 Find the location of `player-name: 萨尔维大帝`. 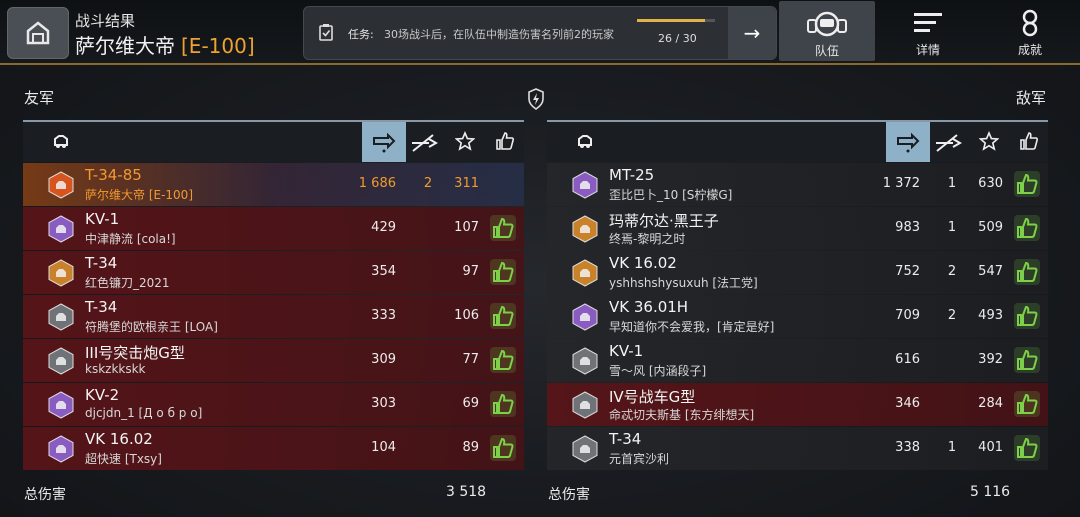

player-name: 萨尔维大帝 is located at coordinates (125, 46).